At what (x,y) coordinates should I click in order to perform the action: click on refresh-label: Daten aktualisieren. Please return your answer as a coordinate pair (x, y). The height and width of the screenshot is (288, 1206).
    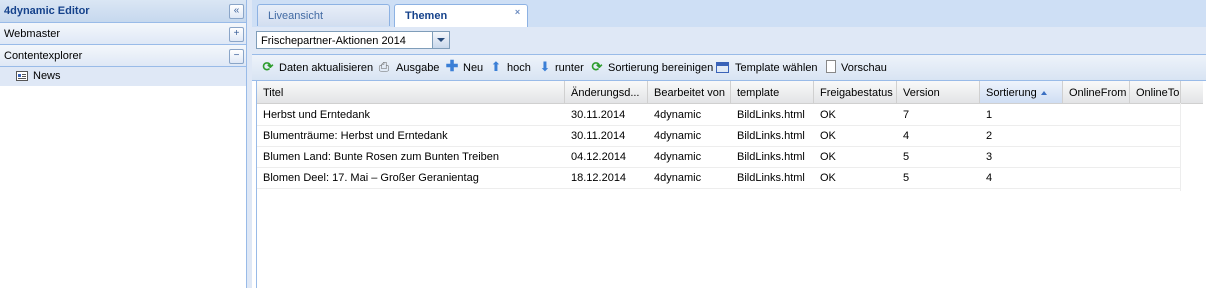
    Looking at the image, I should click on (326, 68).